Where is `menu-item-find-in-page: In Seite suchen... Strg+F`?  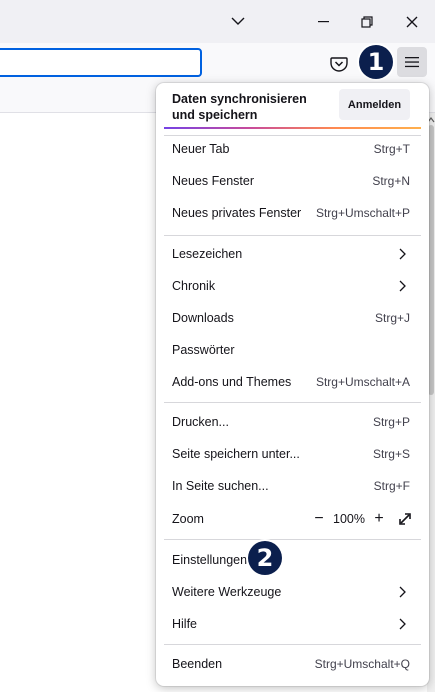
menu-item-find-in-page: In Seite suchen... Strg+F is located at coordinates (292, 486).